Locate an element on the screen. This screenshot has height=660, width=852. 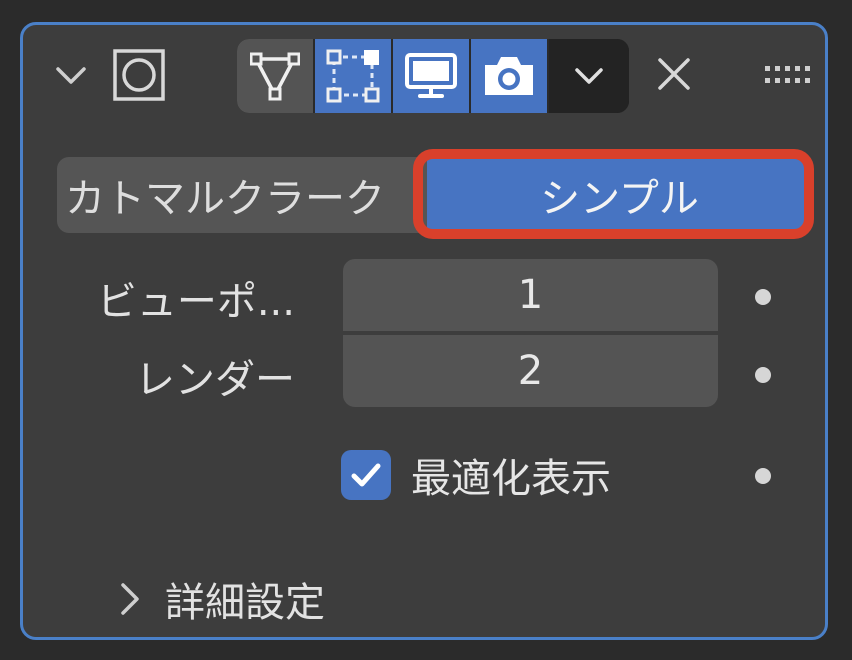
camera-icon is located at coordinates (509, 76).